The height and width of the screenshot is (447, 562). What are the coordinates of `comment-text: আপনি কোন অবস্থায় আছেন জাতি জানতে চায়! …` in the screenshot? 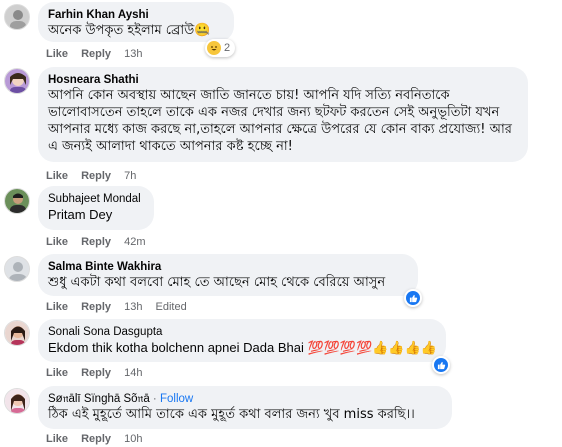 It's located at (280, 121).